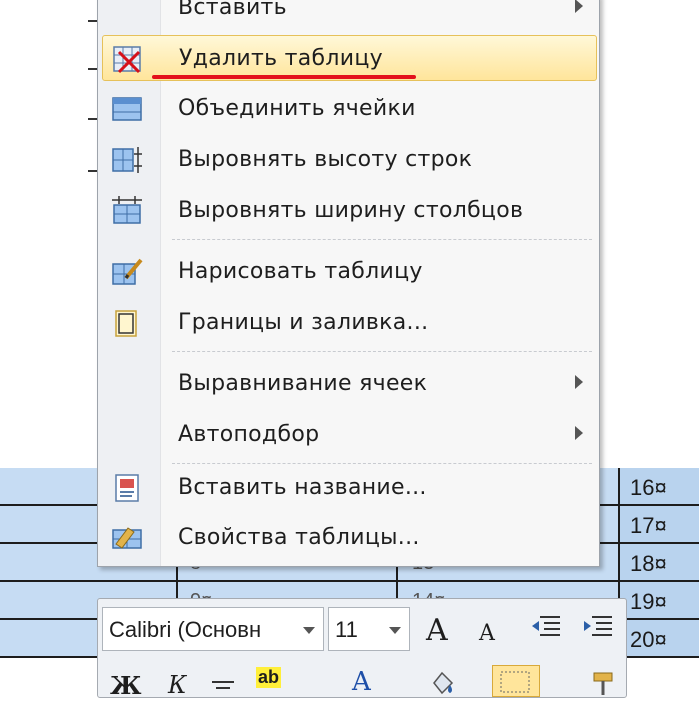 The height and width of the screenshot is (701, 699). What do you see at coordinates (487, 633) in the screenshot?
I see `shrink-font-button: A` at bounding box center [487, 633].